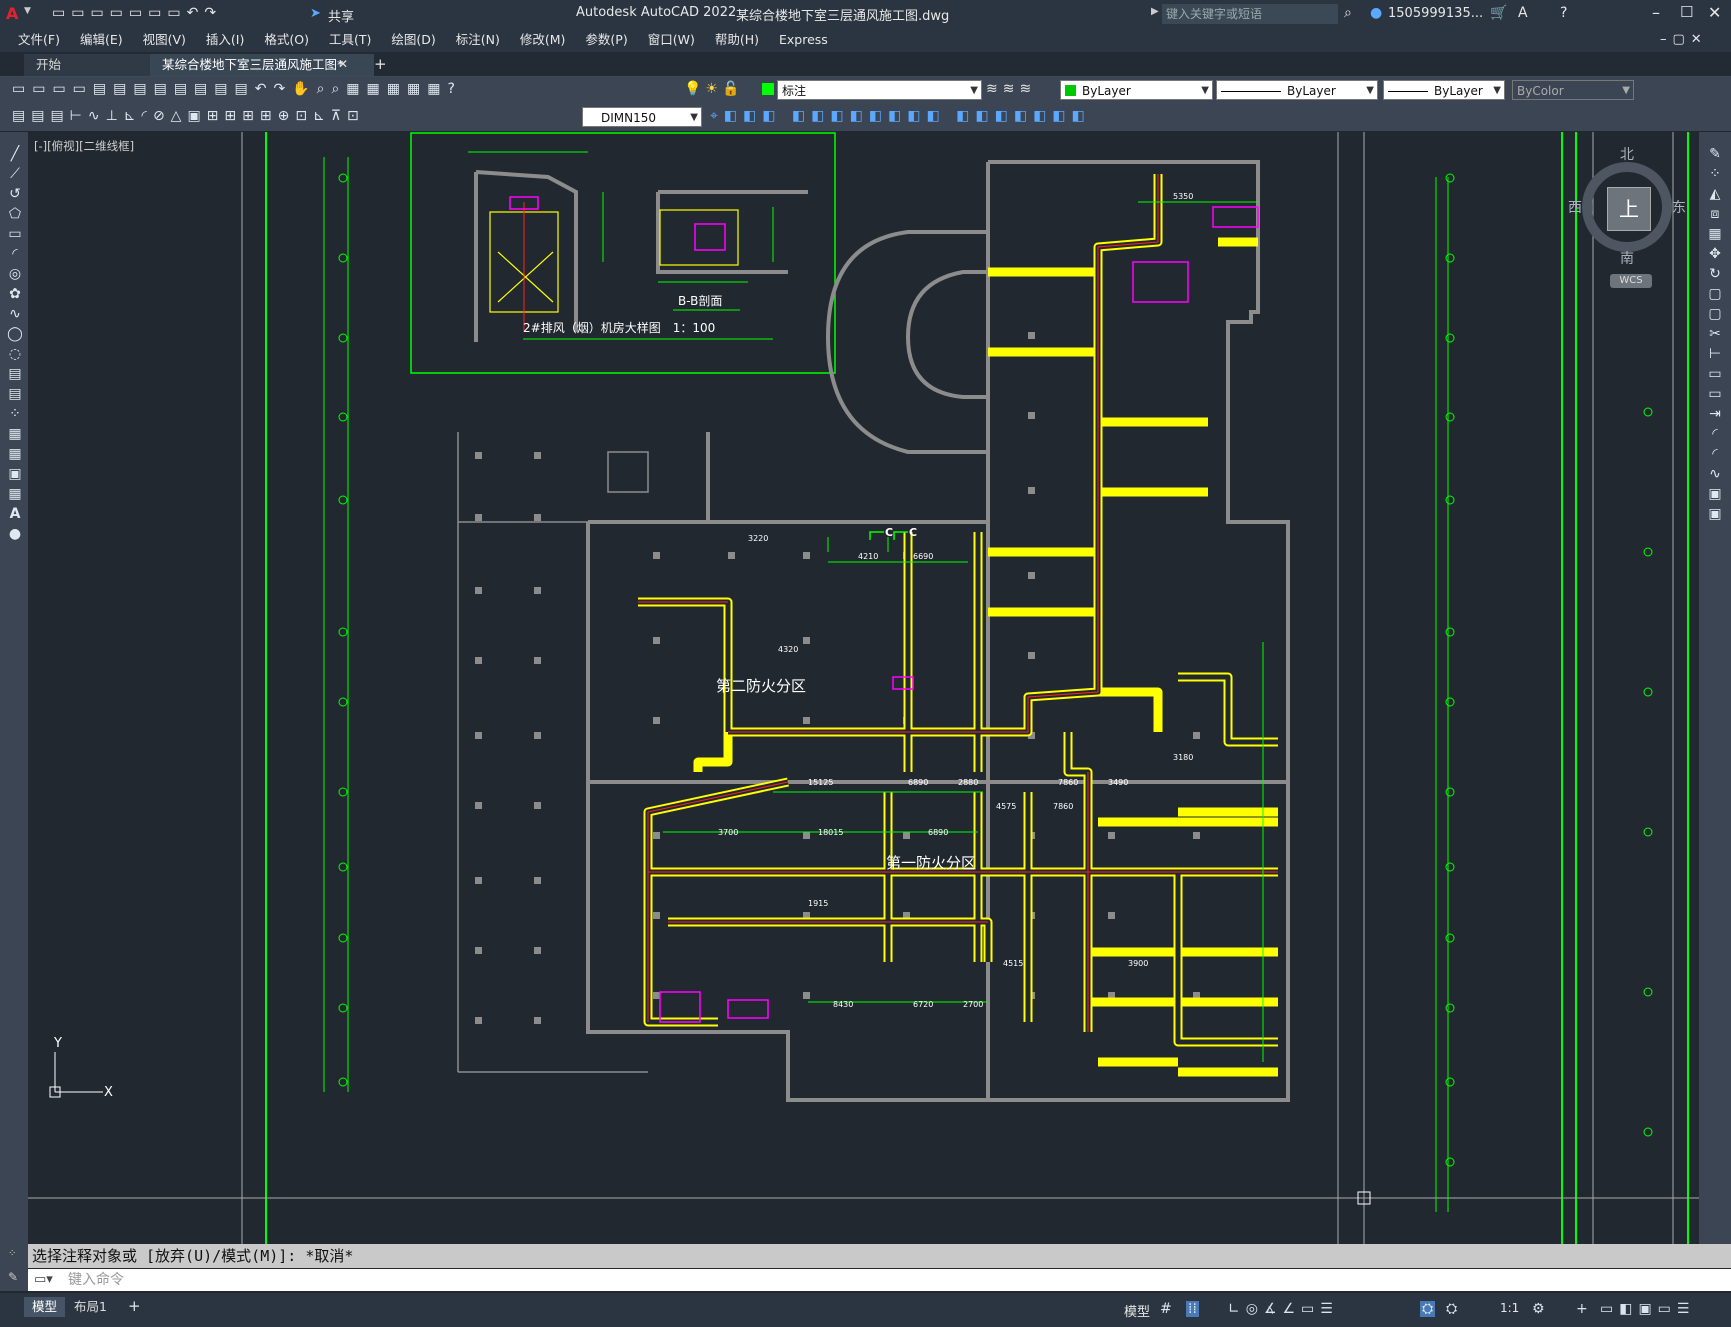  What do you see at coordinates (1715, 334) in the screenshot?
I see `modify-side-icons: ✎ ⁘ ◭ ⧈ ▦ ✥ ↻ ▢ ▢ ✂ ⊢ ▭ ▭ ⇥ ◜ ◜ ∿ ▣ ▣` at bounding box center [1715, 334].